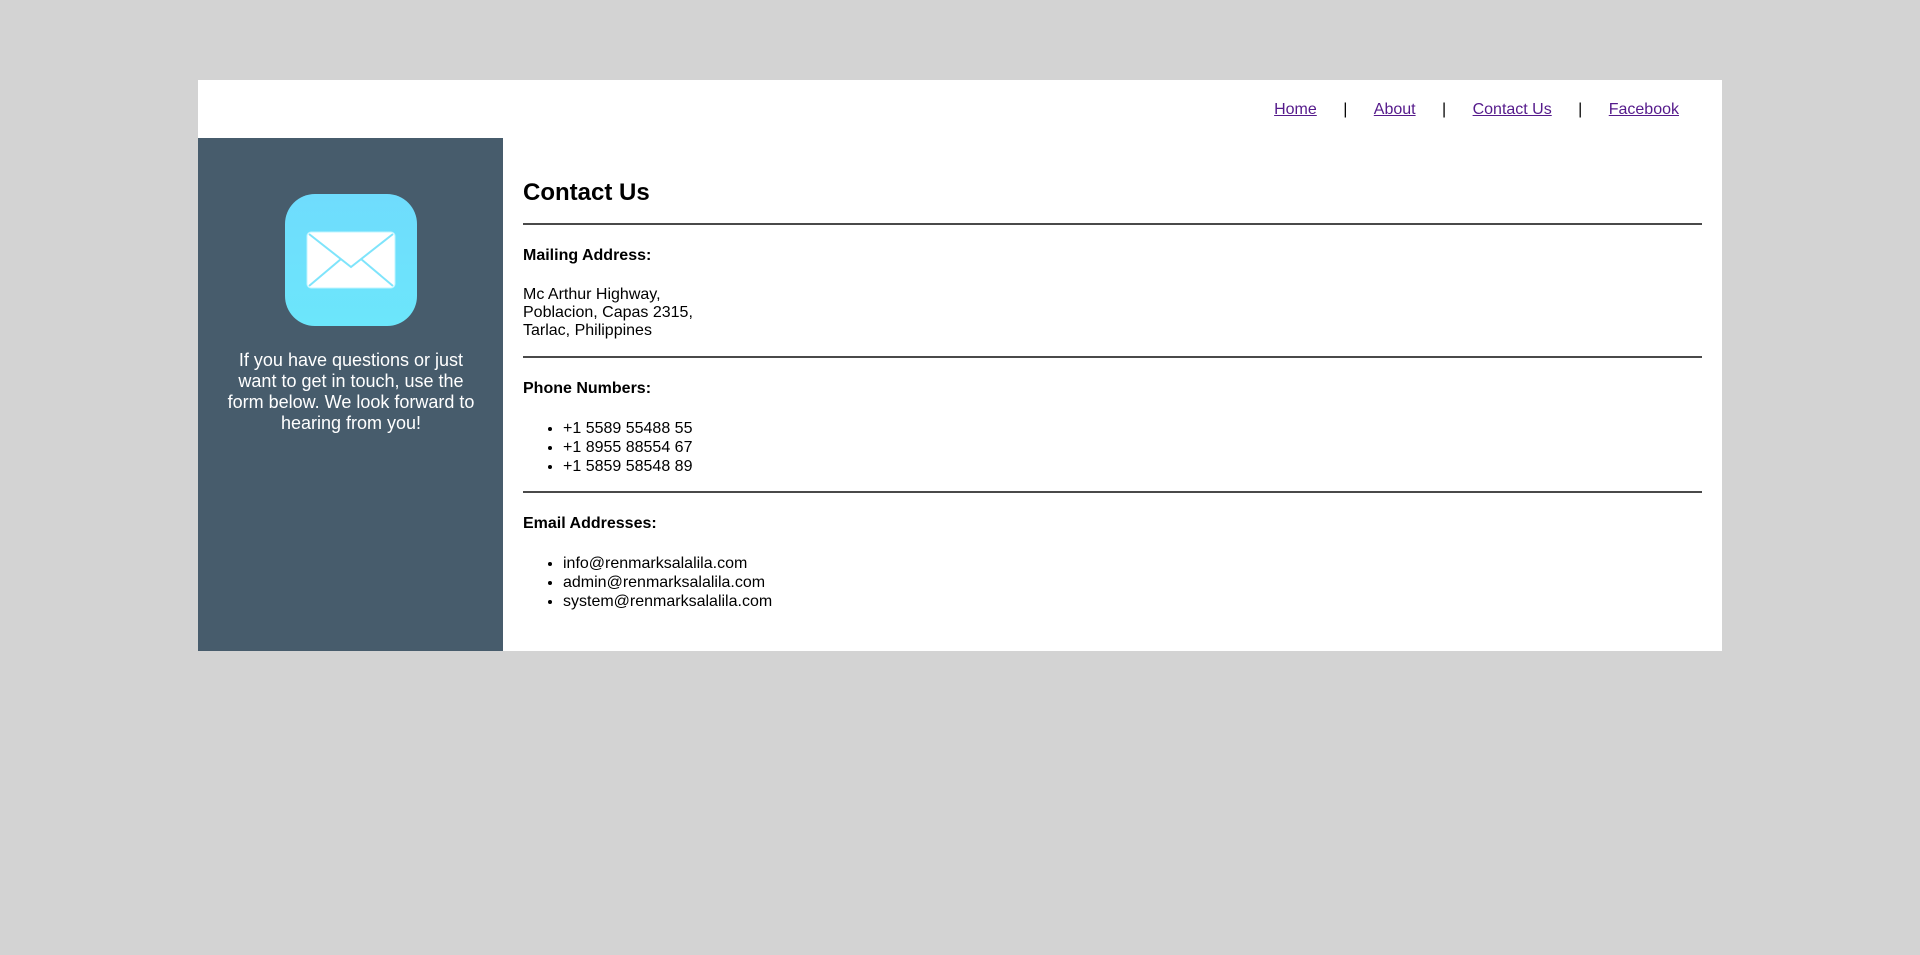 The image size is (1920, 955). What do you see at coordinates (1295, 110) in the screenshot?
I see `nav-home-link: Home` at bounding box center [1295, 110].